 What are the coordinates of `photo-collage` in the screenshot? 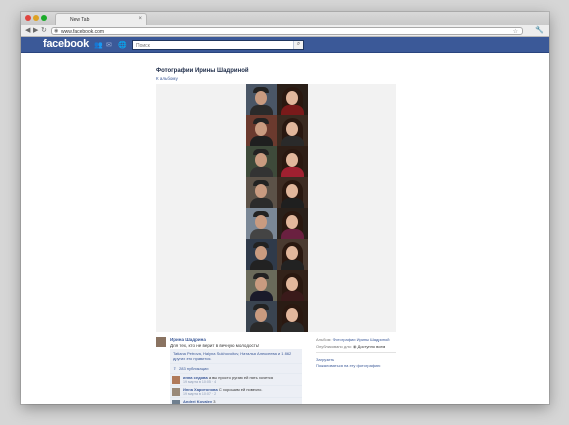 It's located at (277, 208).